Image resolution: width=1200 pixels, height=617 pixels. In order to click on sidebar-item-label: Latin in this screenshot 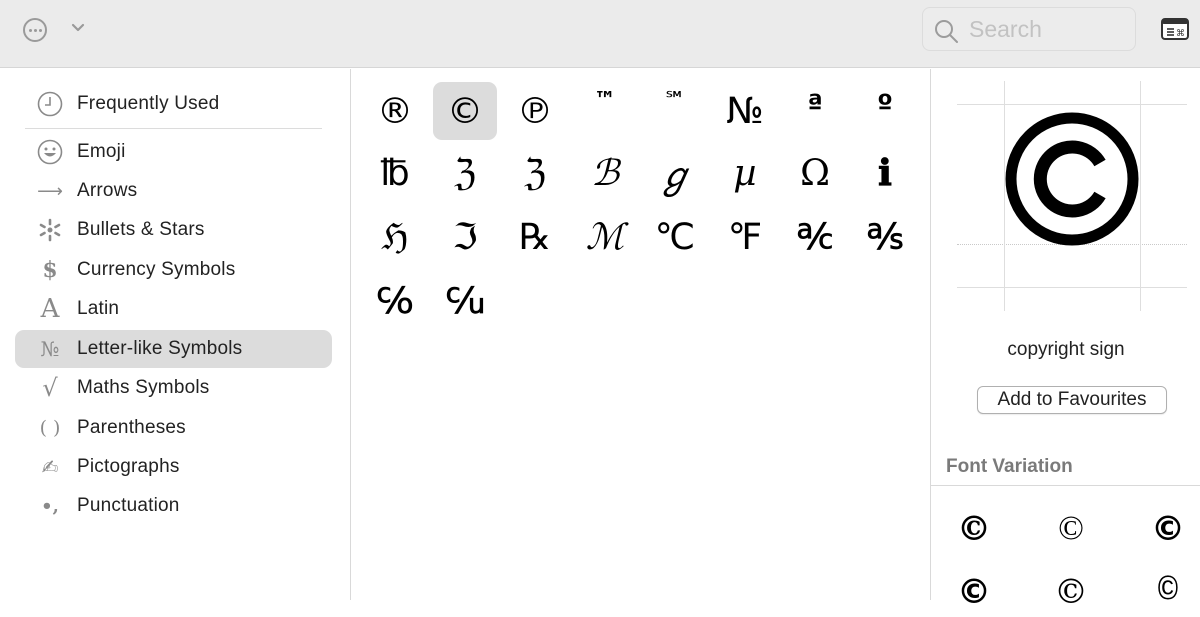, I will do `click(98, 308)`.